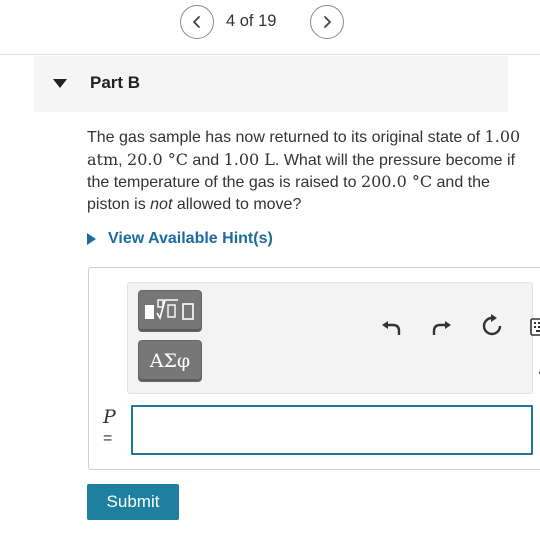 The width and height of the screenshot is (540, 533). Describe the element at coordinates (251, 21) in the screenshot. I see `page-counter: 4 of 19` at that location.